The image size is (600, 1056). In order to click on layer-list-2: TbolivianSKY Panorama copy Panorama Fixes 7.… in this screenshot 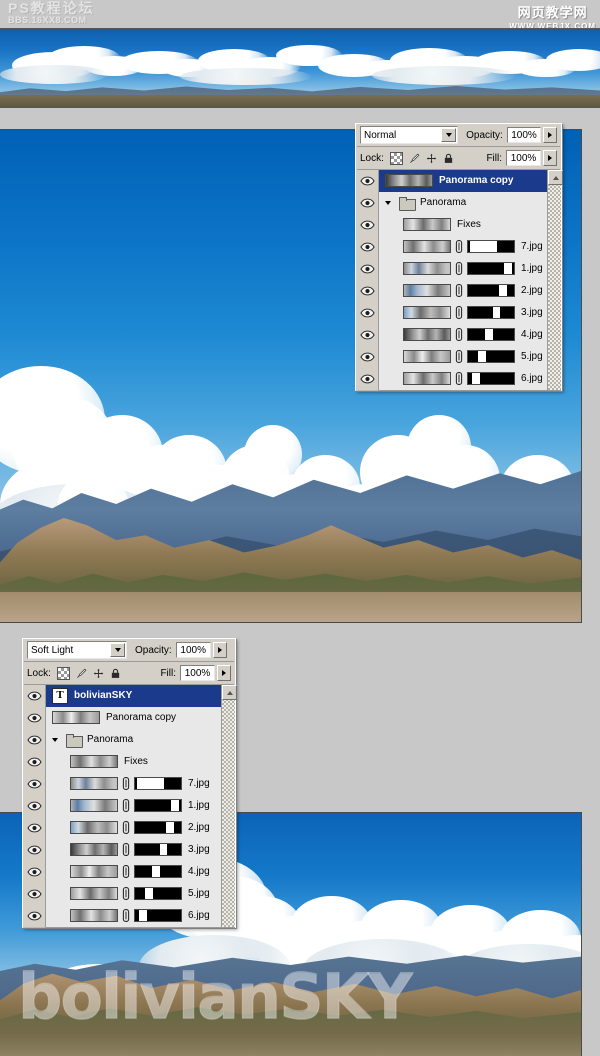, I will do `click(130, 806)`.